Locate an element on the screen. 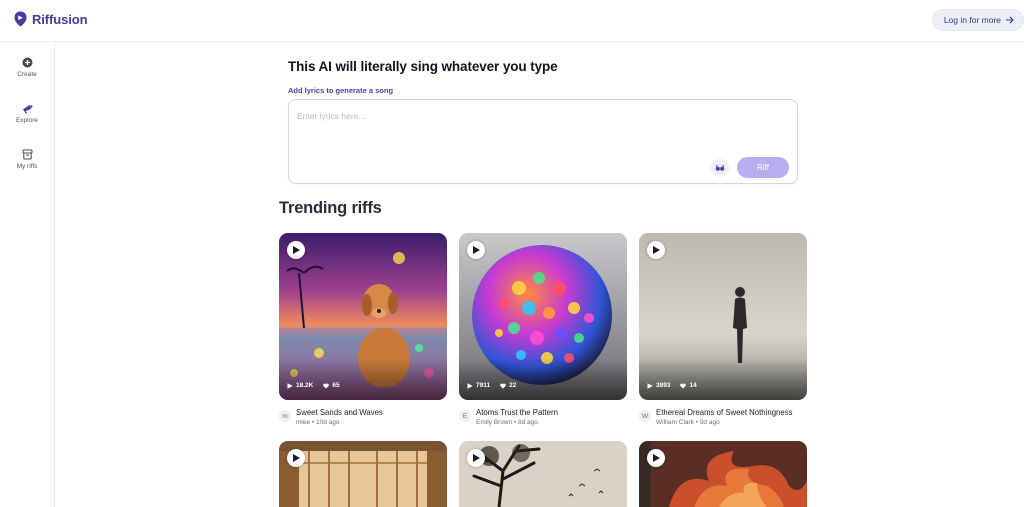  sidebar-item-my-riffs: My riffs is located at coordinates (27, 159).